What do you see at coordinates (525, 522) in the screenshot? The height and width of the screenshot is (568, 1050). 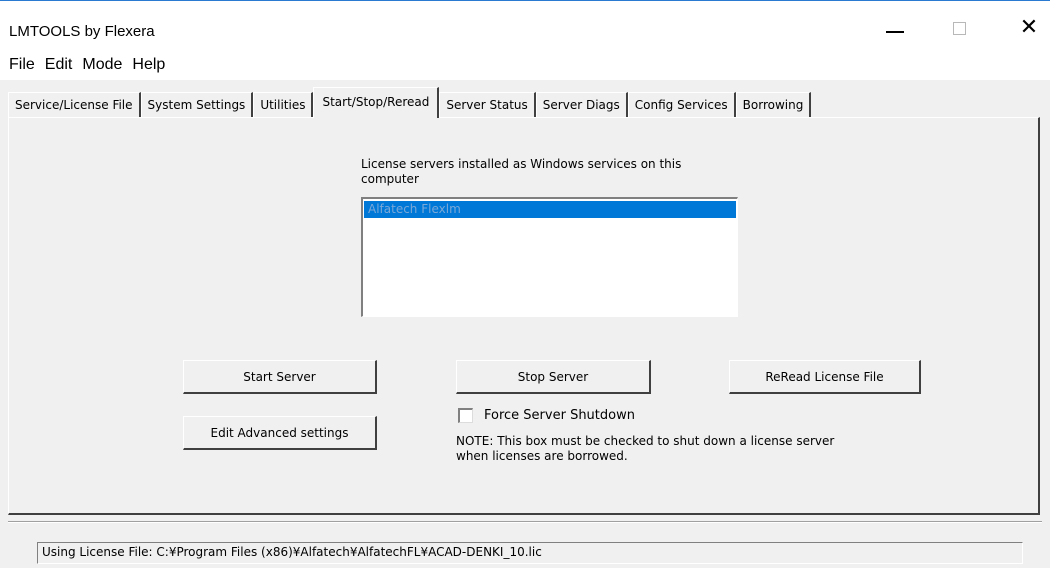 I see `status-separator` at bounding box center [525, 522].